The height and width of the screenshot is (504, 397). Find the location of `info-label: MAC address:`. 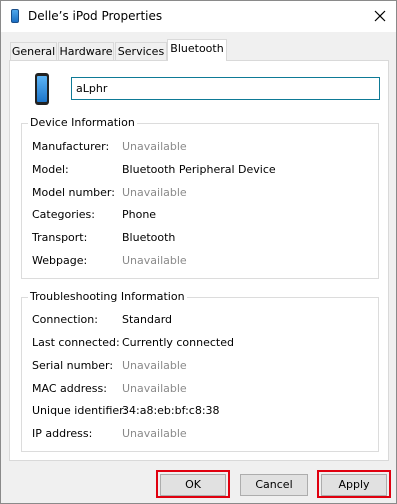

info-label: MAC address: is located at coordinates (69, 388).